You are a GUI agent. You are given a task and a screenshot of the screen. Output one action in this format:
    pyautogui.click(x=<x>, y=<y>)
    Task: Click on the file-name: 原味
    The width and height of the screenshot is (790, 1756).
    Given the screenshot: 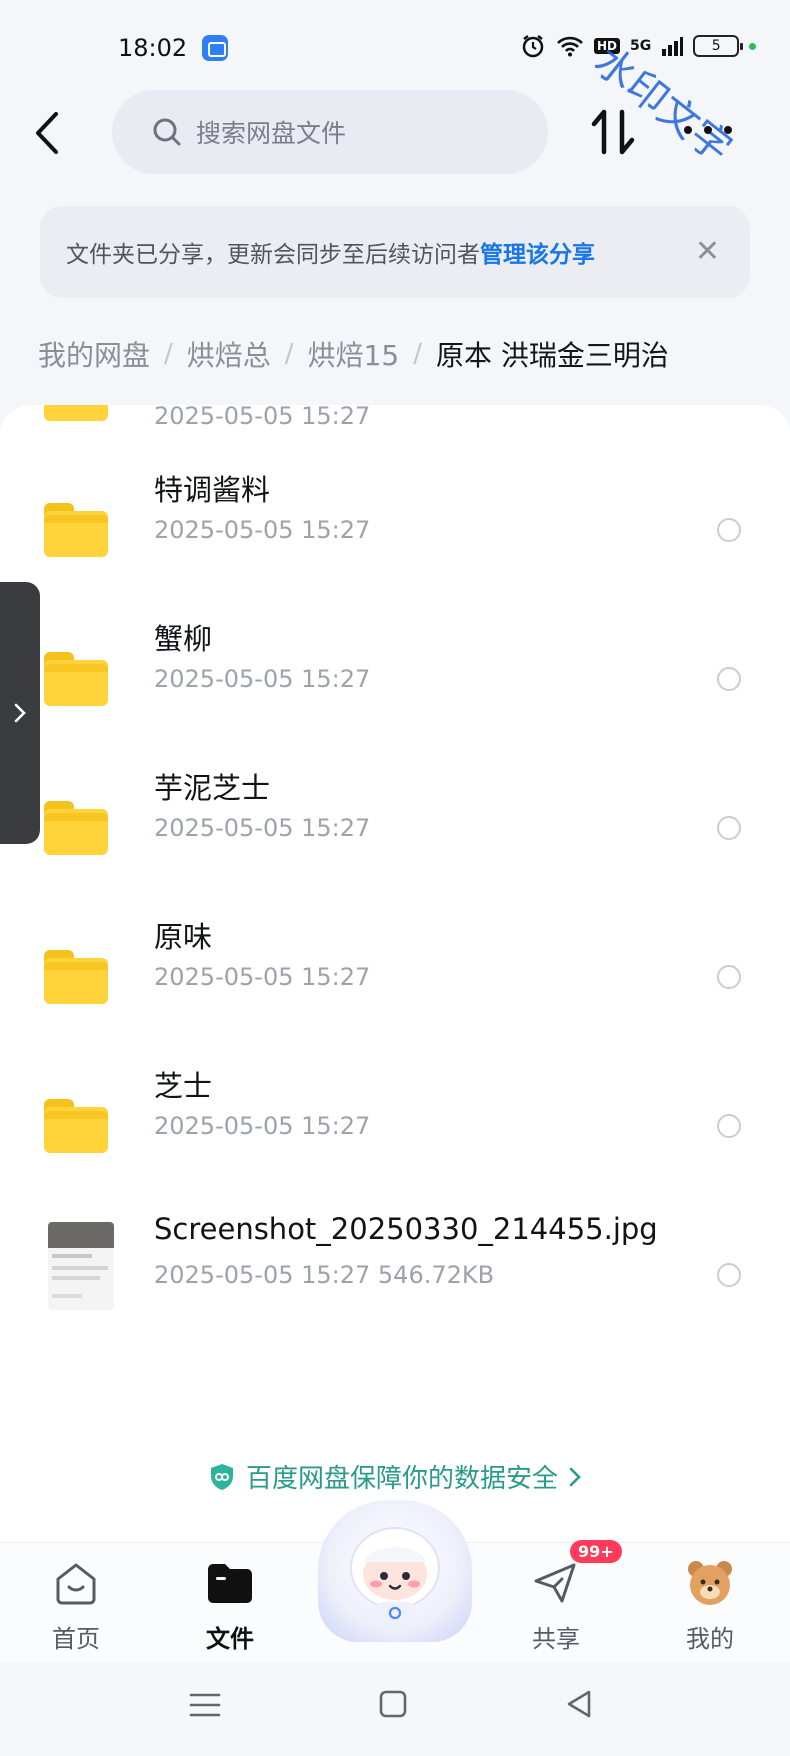 What is the action you would take?
    pyautogui.click(x=183, y=937)
    